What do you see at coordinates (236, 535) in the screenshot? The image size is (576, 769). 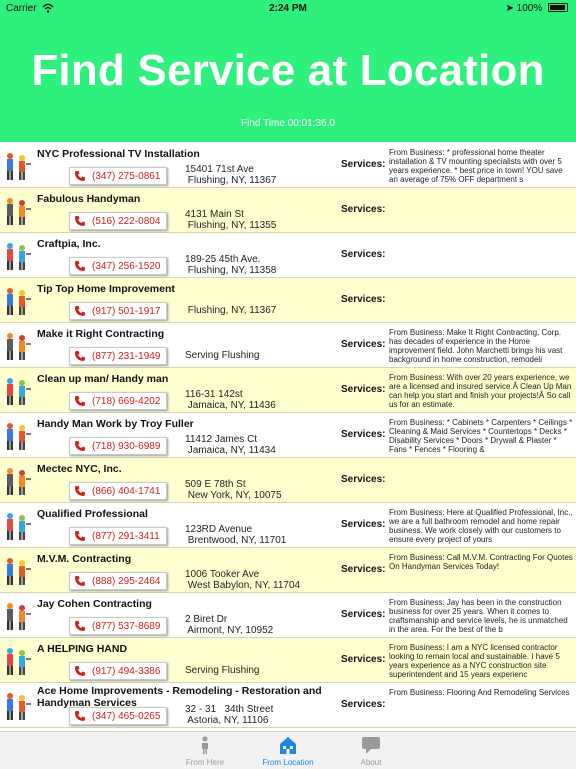 I see `business-address: 123RD Avenue Brentwood, NY, 11701` at bounding box center [236, 535].